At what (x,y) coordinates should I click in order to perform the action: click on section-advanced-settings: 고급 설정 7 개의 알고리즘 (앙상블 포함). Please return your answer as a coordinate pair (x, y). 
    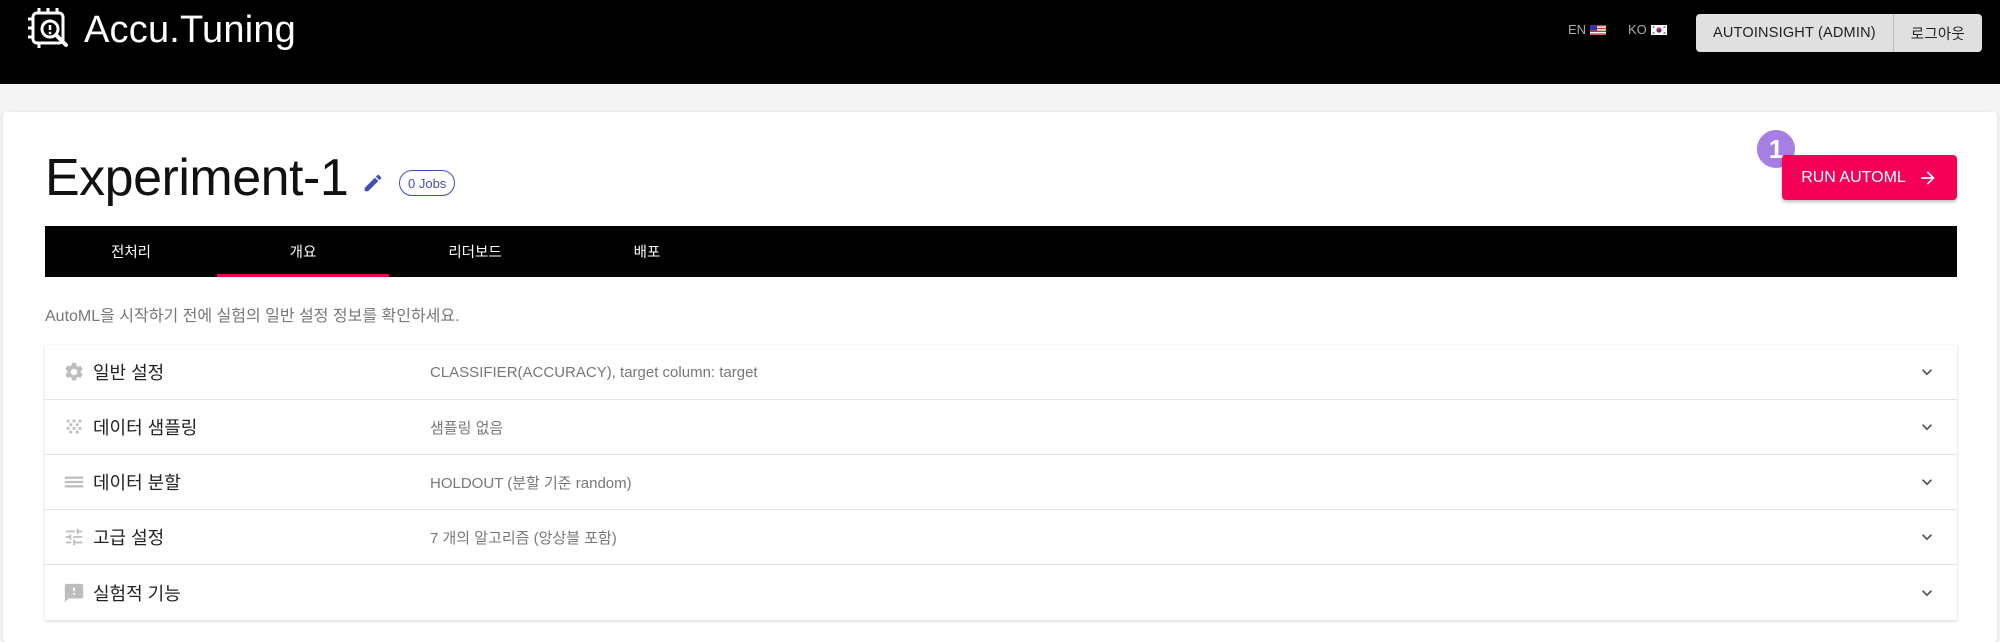
    Looking at the image, I should click on (1001, 537).